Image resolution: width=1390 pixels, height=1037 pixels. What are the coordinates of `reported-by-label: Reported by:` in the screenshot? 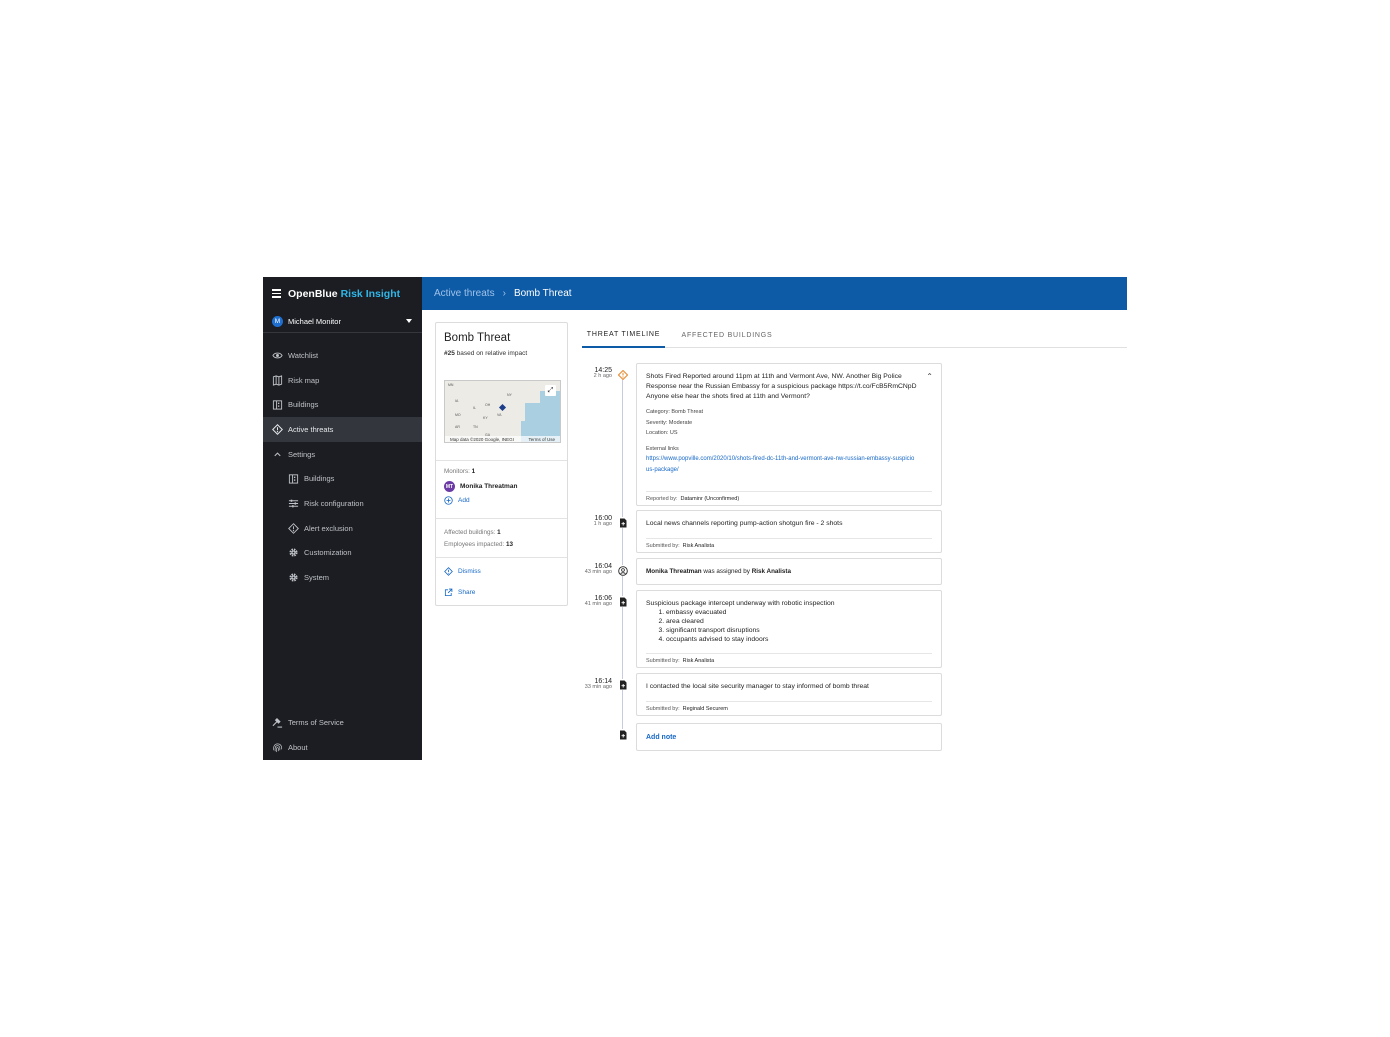 It's located at (662, 498).